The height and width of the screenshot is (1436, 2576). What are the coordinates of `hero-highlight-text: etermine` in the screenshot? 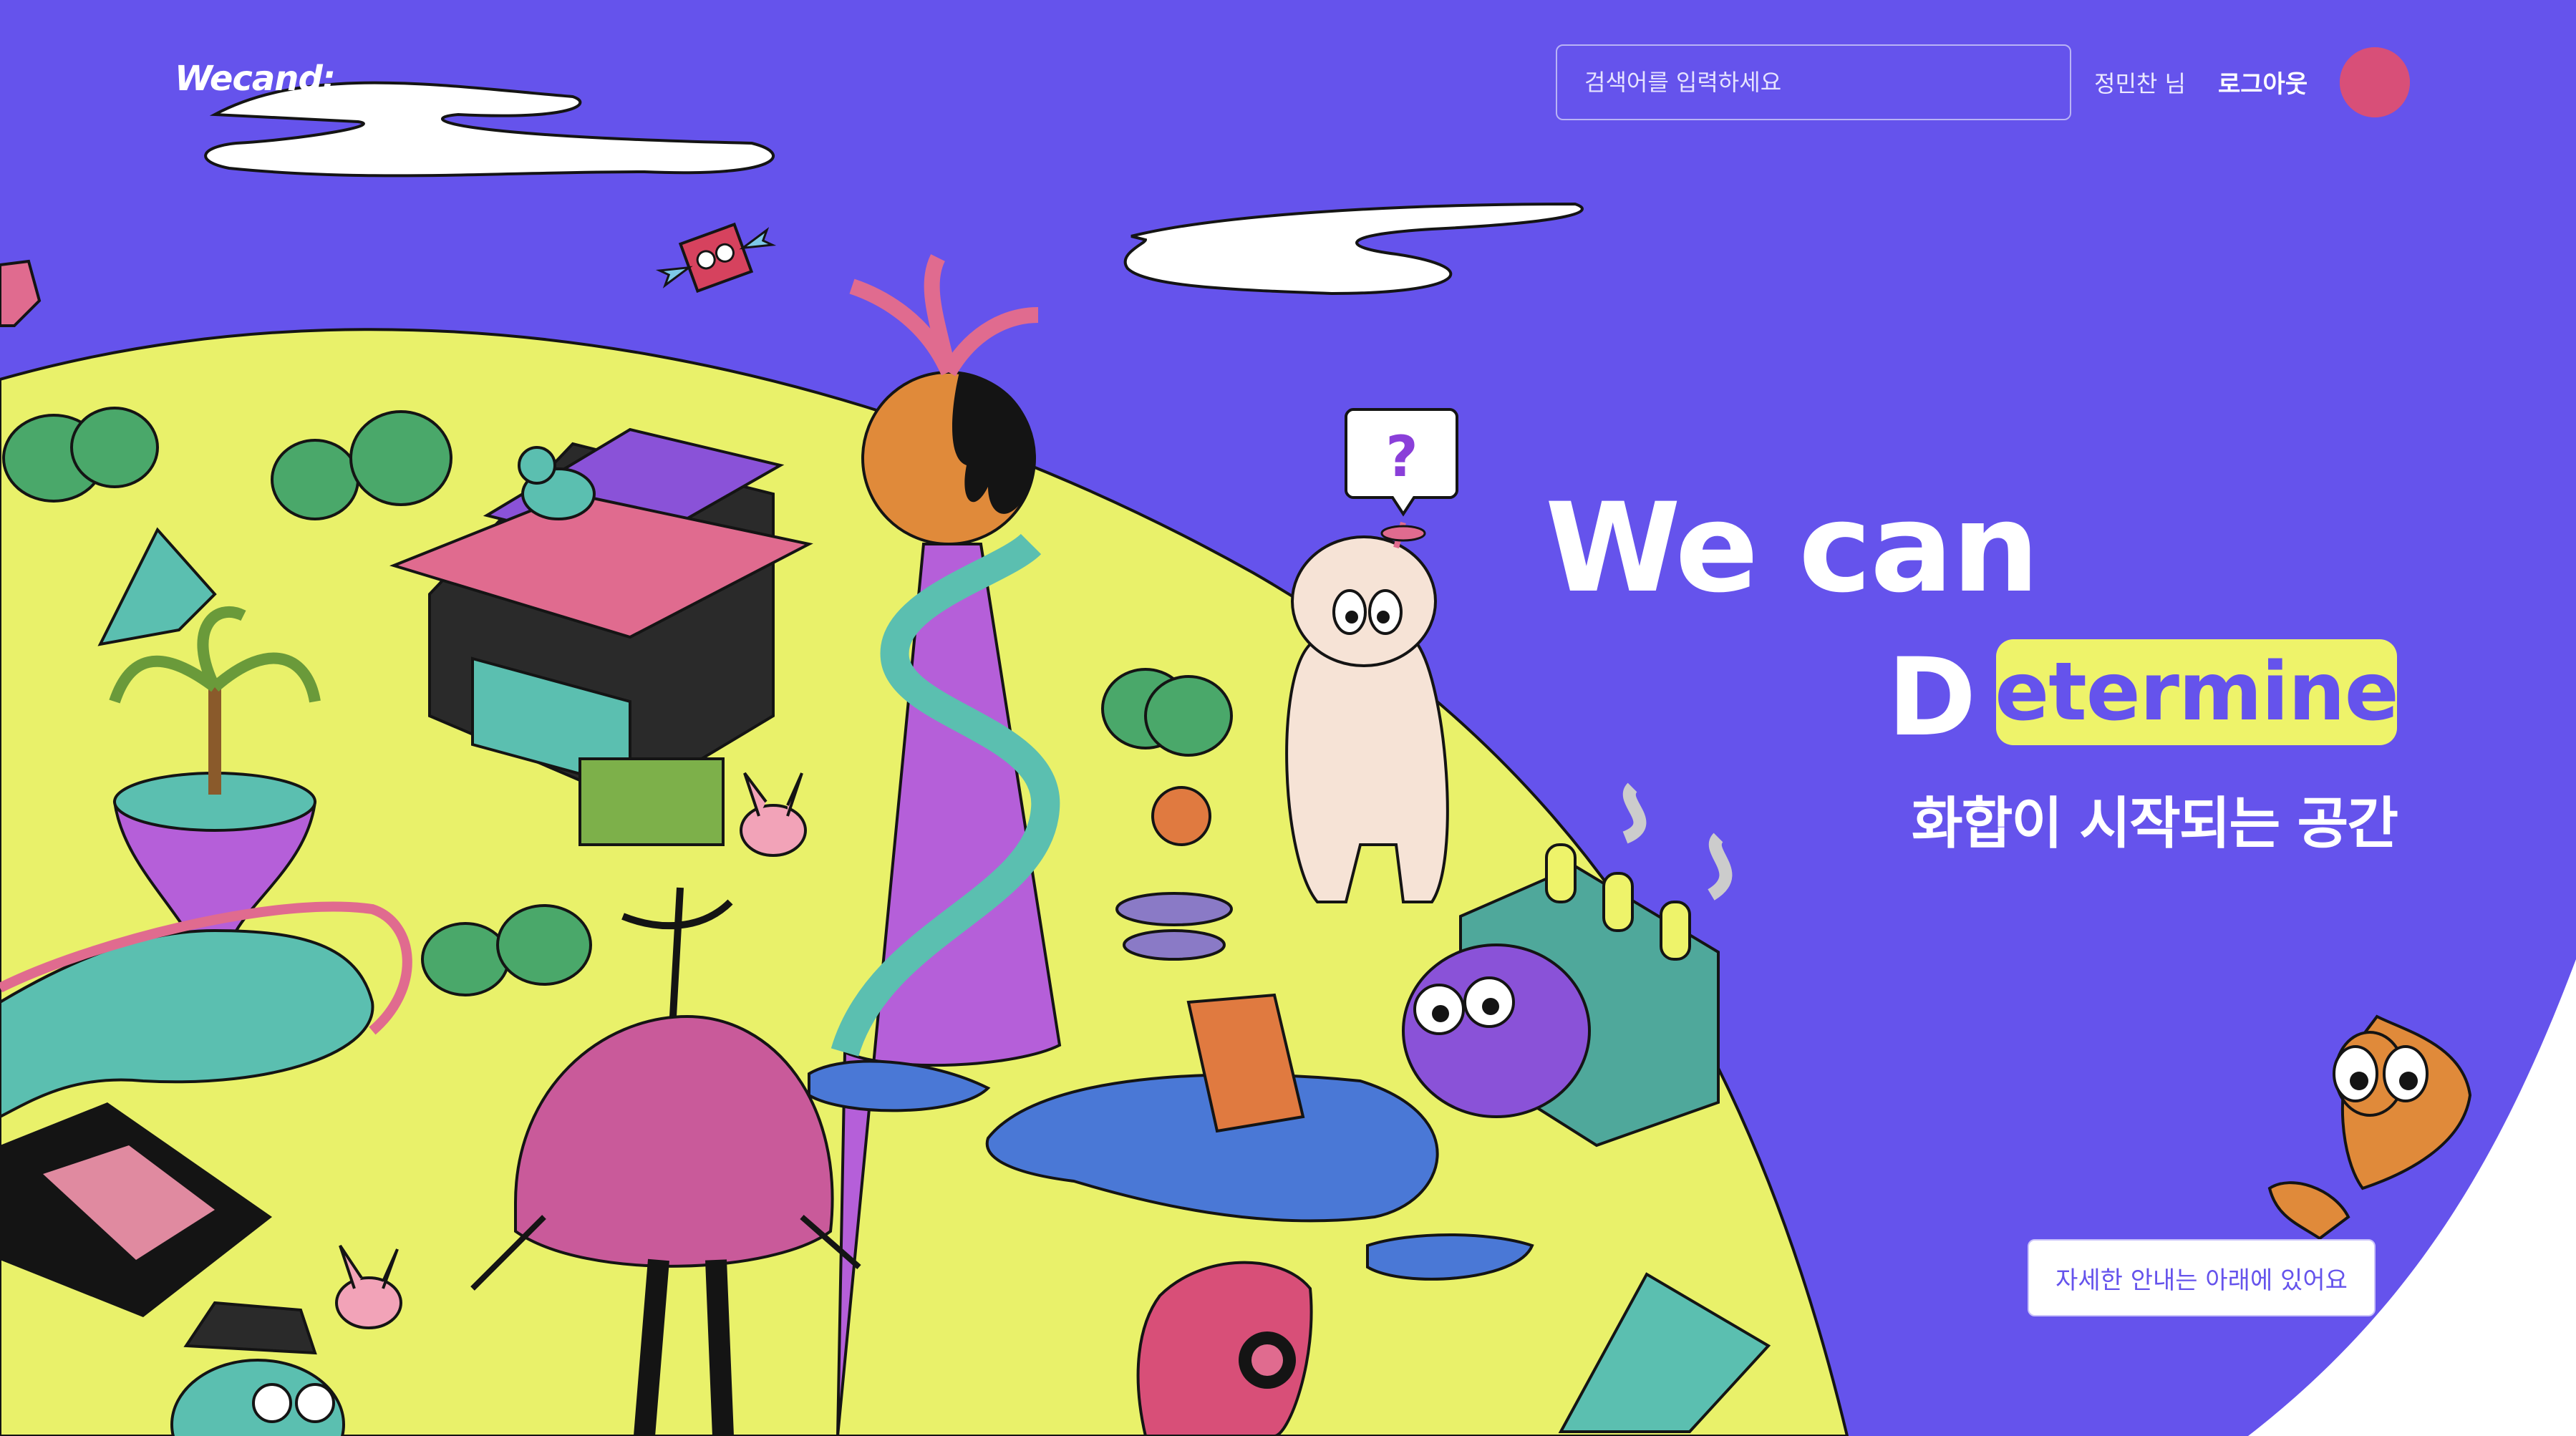 It's located at (2196, 692).